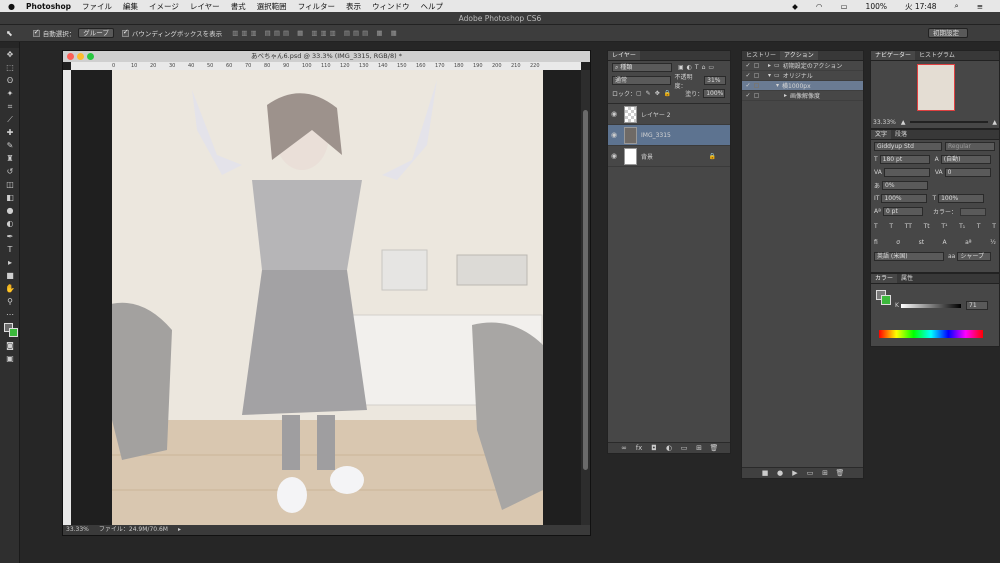 Image resolution: width=1000 pixels, height=563 pixels. What do you see at coordinates (655, 93) in the screenshot?
I see `lock-icons: ▢✎✥🔒` at bounding box center [655, 93].